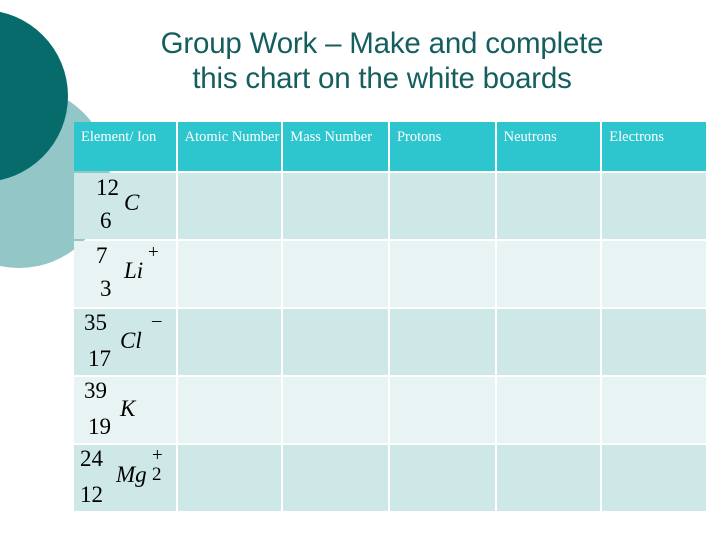 This screenshot has width=720, height=540. What do you see at coordinates (157, 320) in the screenshot?
I see `ion-charge-label: –` at bounding box center [157, 320].